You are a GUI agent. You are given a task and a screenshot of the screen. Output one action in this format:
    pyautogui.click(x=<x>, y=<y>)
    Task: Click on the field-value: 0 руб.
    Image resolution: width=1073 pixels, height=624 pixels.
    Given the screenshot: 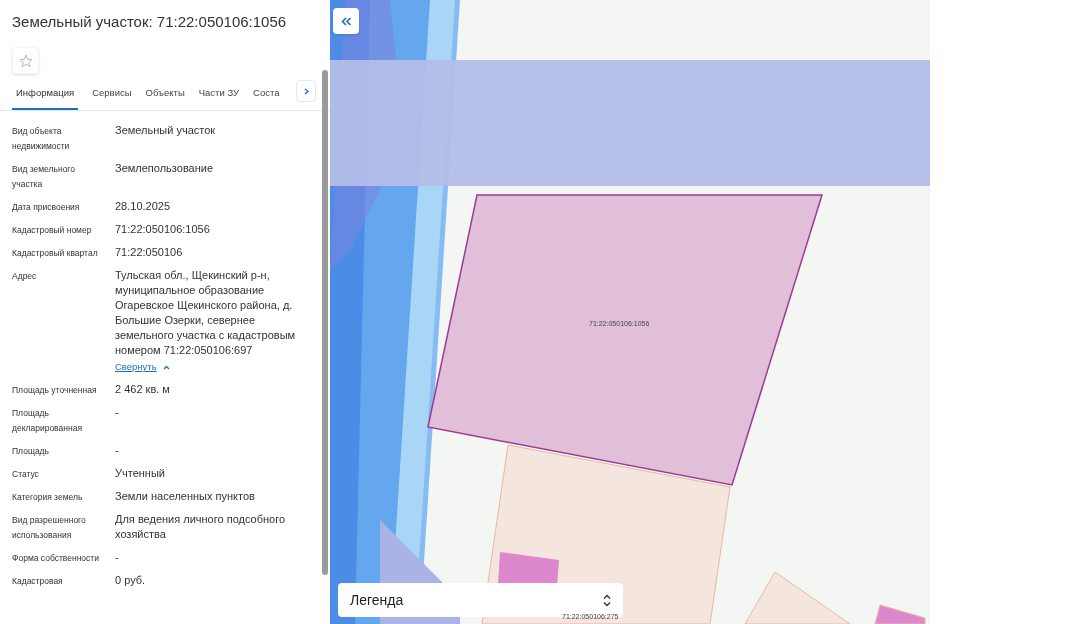 What is the action you would take?
    pyautogui.click(x=130, y=580)
    